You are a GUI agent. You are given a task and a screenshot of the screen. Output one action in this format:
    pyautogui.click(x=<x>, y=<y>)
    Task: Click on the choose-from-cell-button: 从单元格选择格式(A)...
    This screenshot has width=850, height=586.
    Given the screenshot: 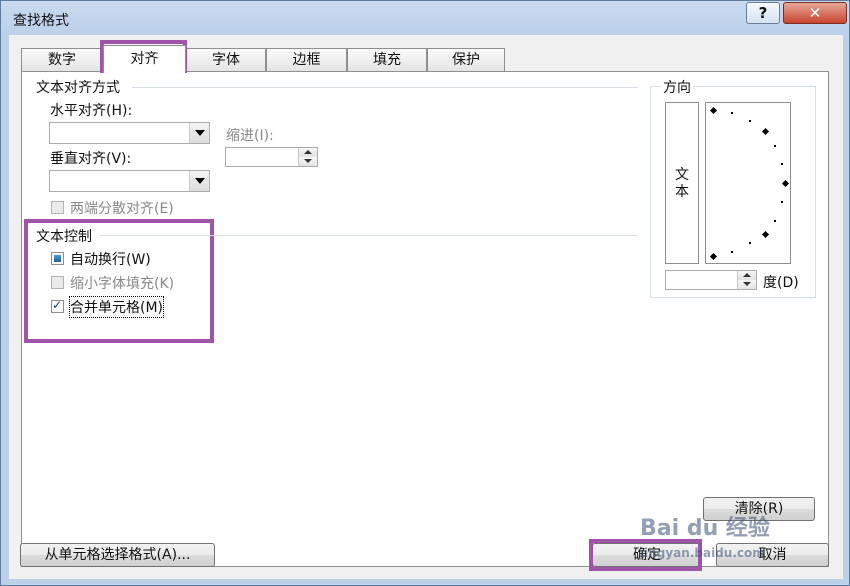 What is the action you would take?
    pyautogui.click(x=117, y=555)
    